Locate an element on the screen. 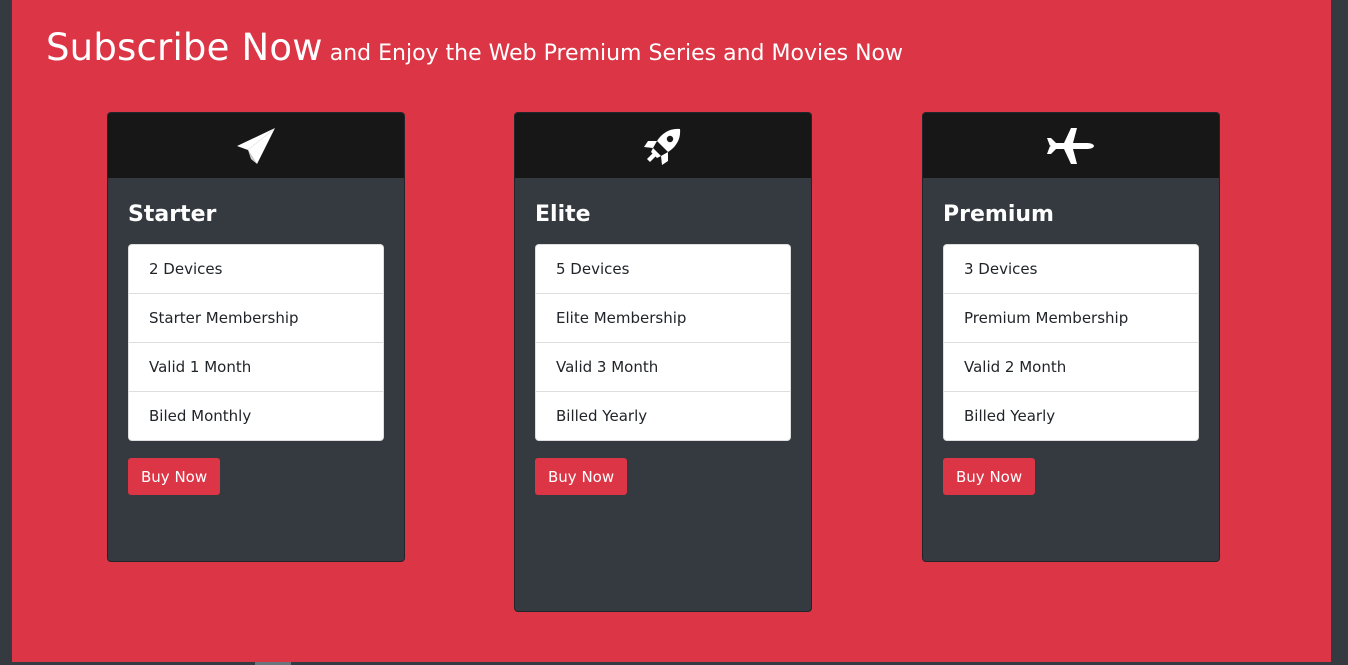 The image size is (1348, 665). page-edge-left is located at coordinates (6, 332).